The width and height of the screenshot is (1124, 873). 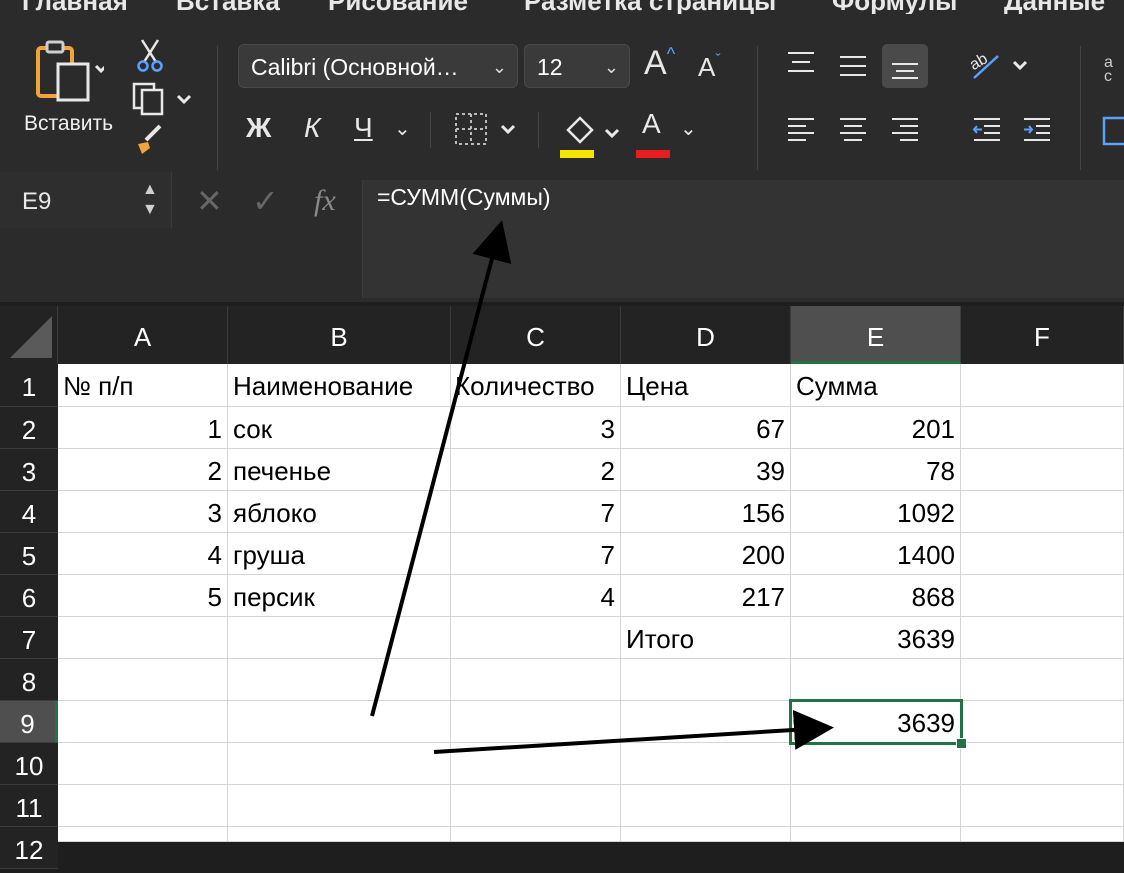 What do you see at coordinates (536, 385) in the screenshot?
I see `cell-c1: Количество` at bounding box center [536, 385].